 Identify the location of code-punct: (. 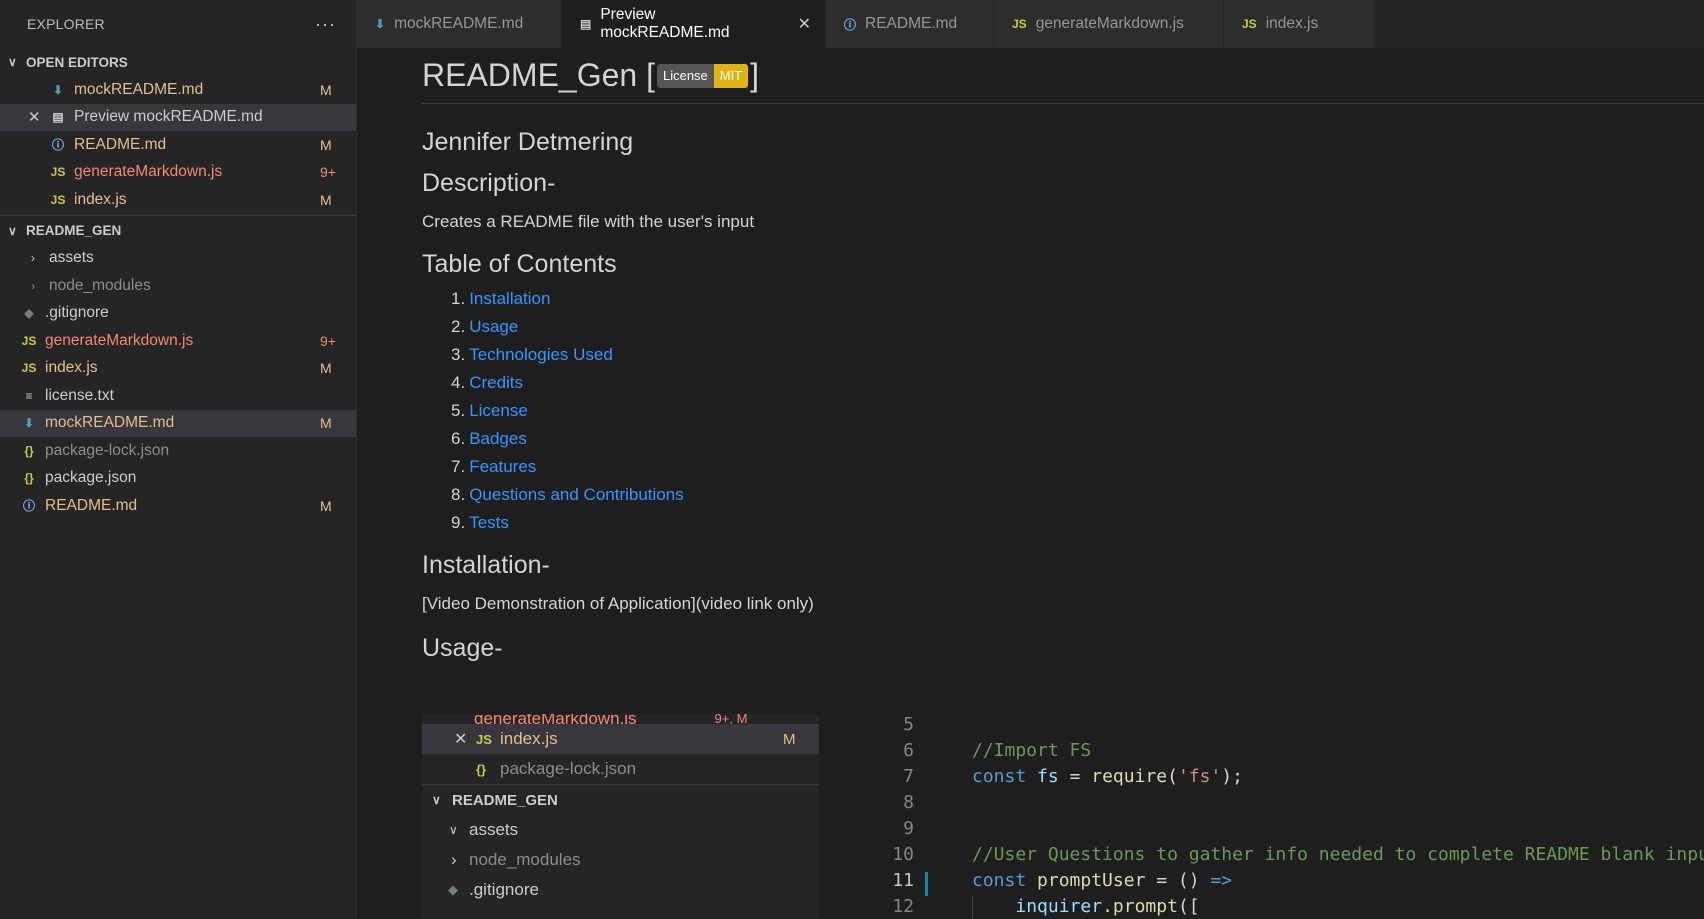
(1172, 776).